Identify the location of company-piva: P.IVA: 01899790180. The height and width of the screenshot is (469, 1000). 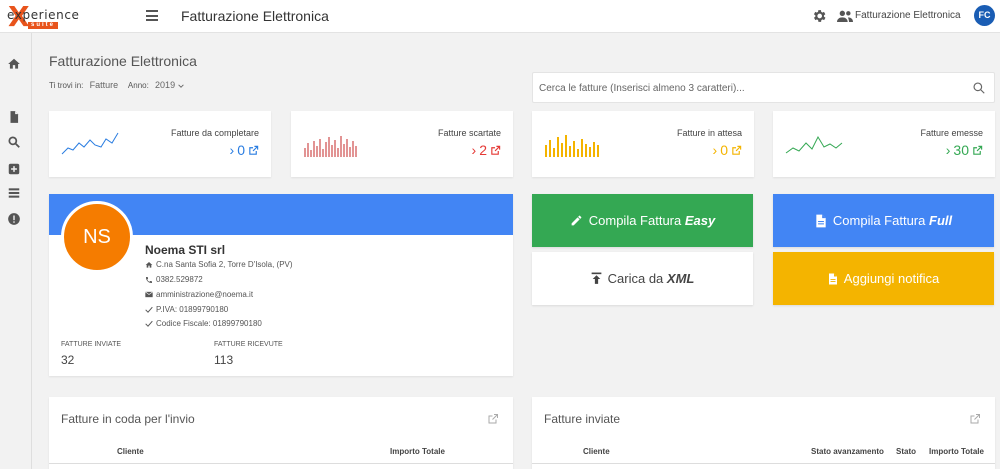
(186, 309).